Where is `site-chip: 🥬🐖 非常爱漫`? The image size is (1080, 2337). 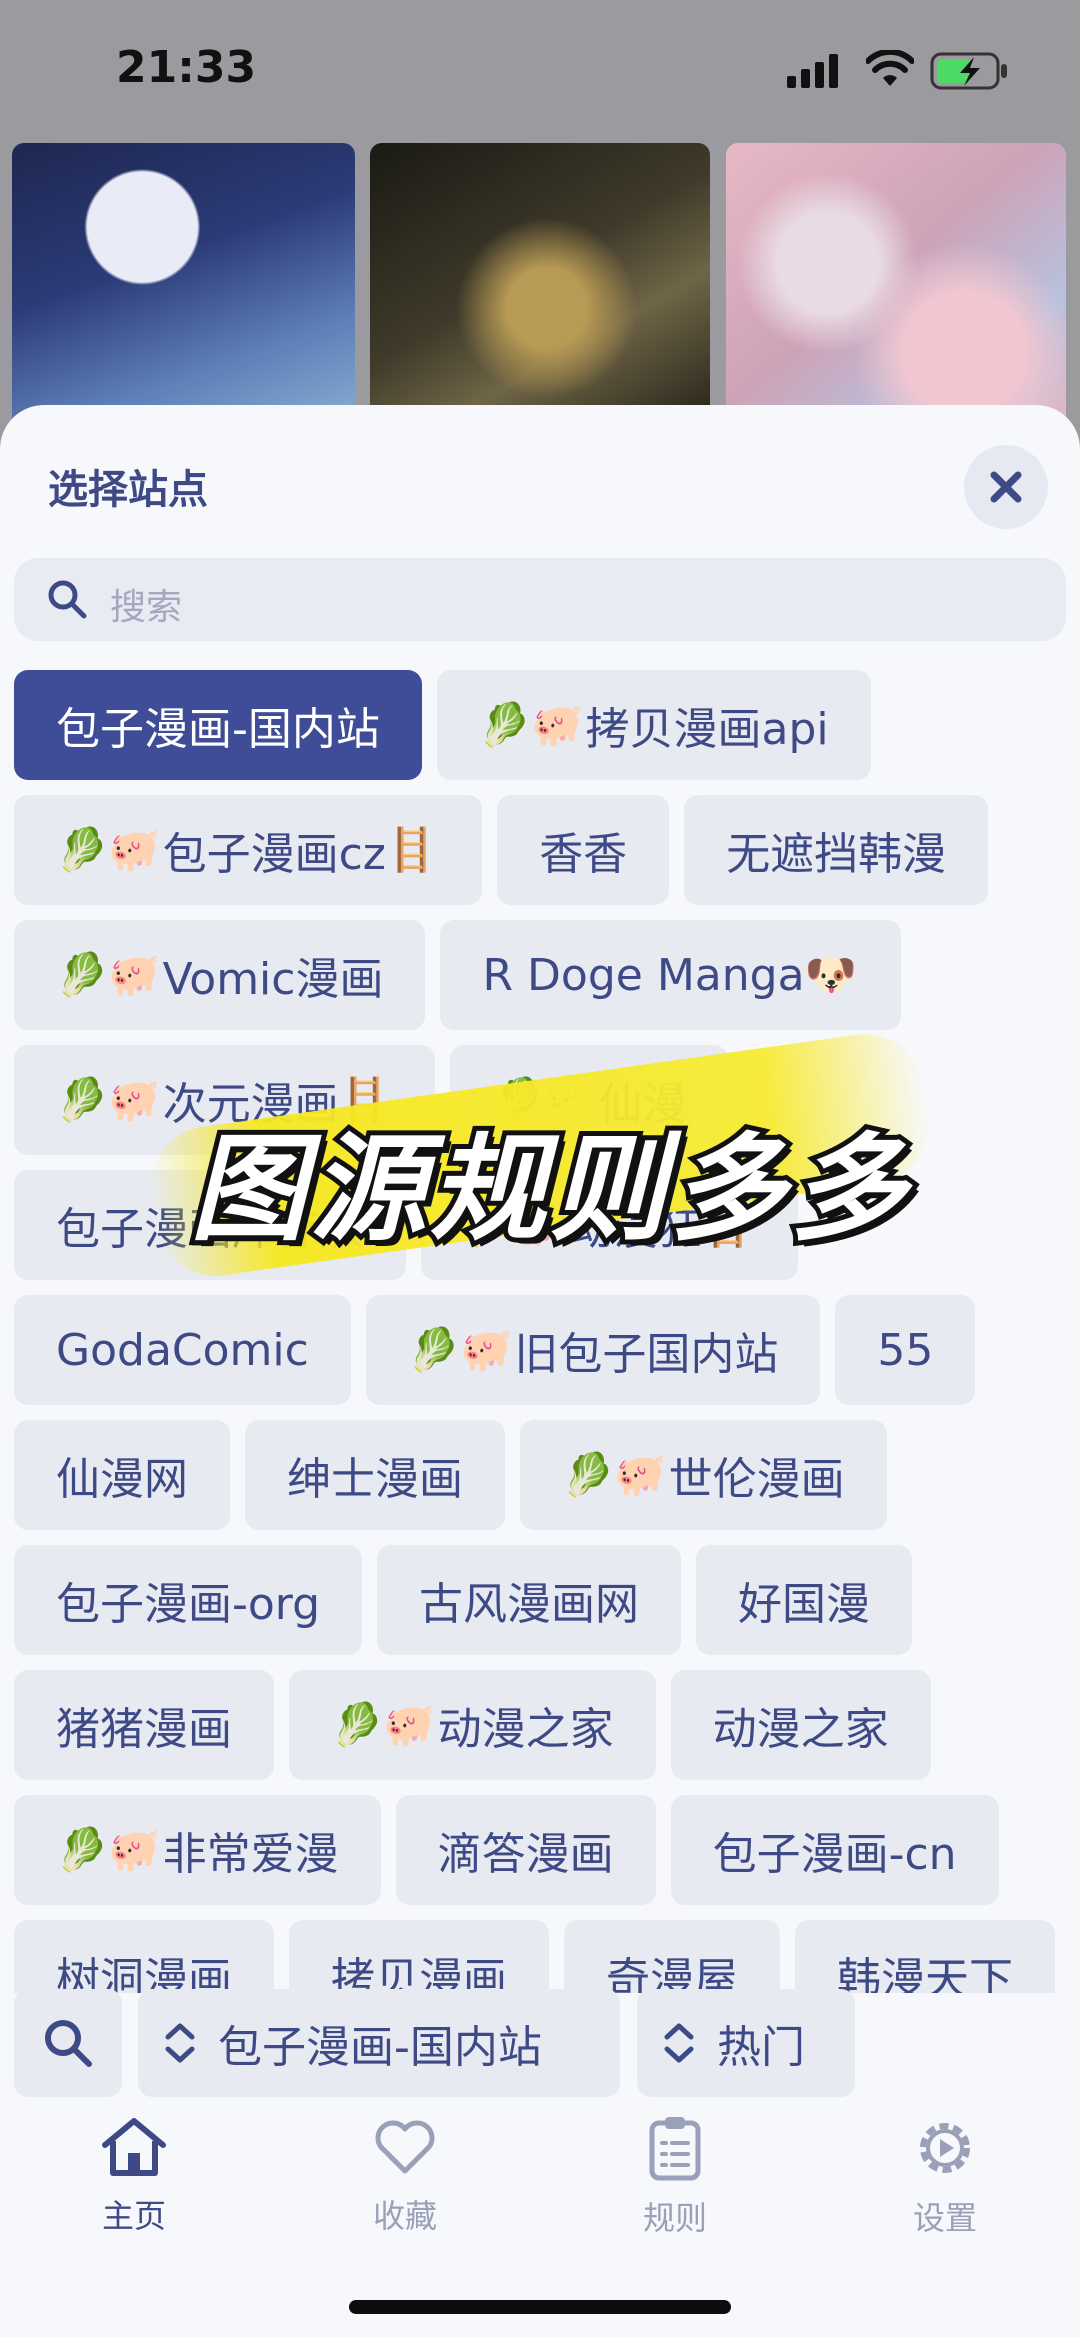 site-chip: 🥬🐖 非常爱漫 is located at coordinates (197, 1850).